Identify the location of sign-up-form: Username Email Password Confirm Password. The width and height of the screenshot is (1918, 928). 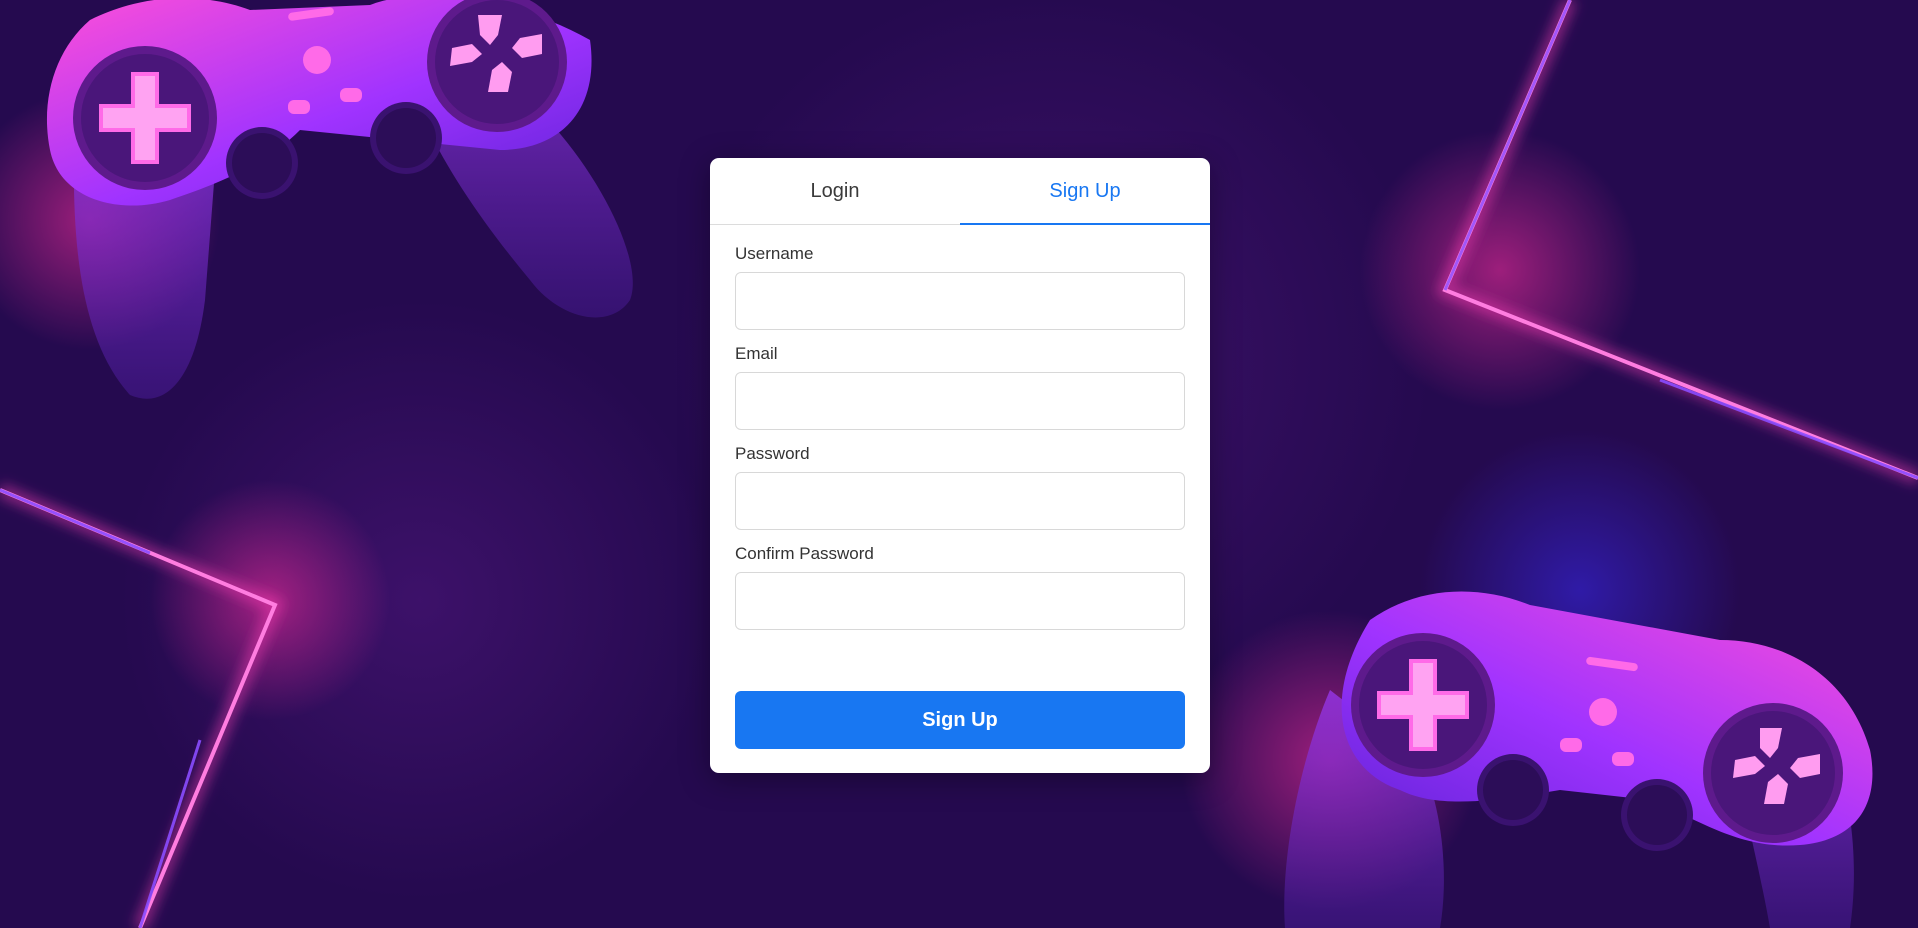
(960, 444).